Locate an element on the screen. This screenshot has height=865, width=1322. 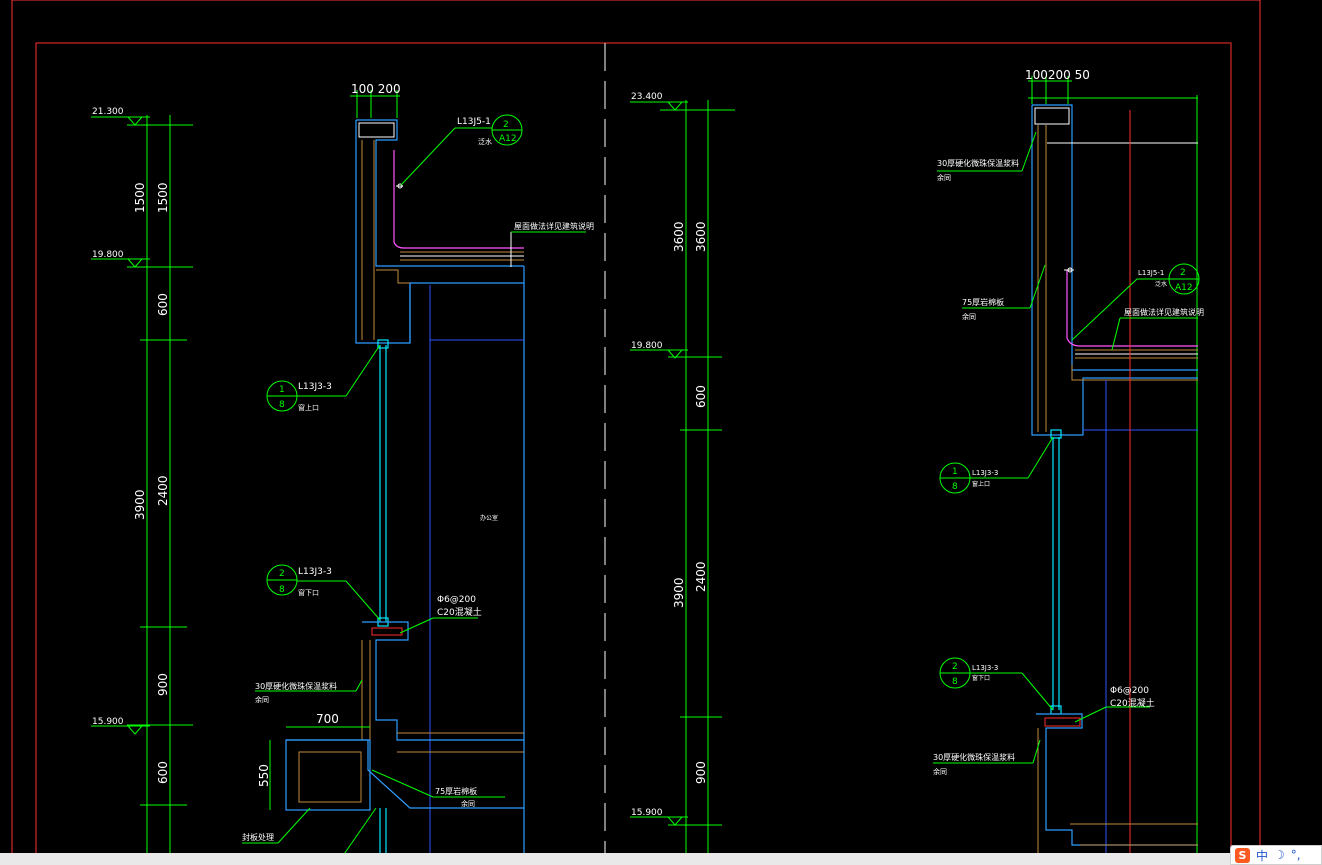
r-callout-a12-sheet: A12 is located at coordinates (1184, 288).